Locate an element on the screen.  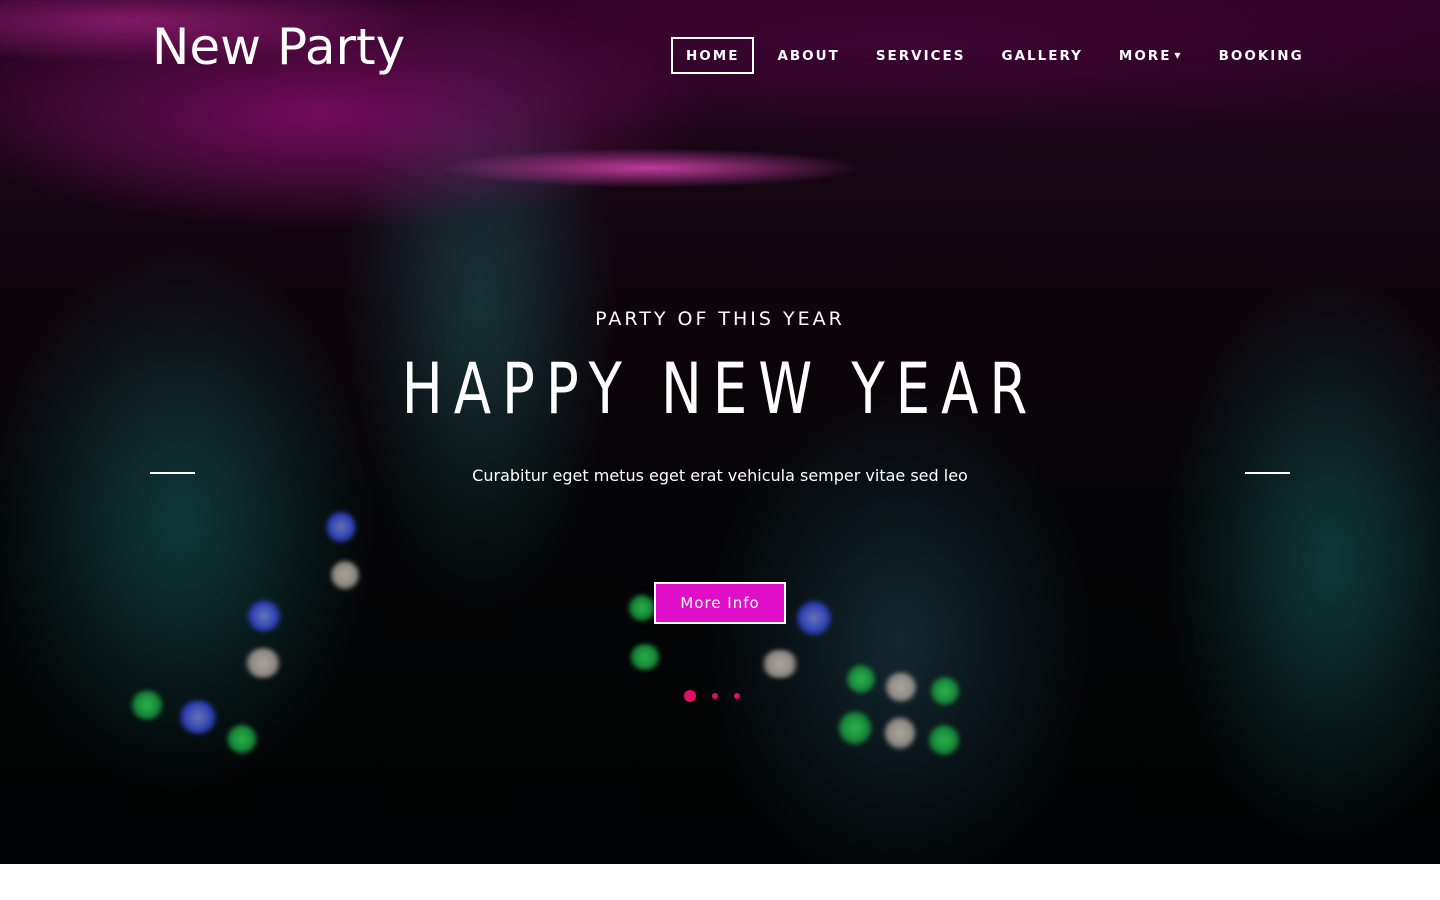
nav-item-more-label: More is located at coordinates (1145, 55).